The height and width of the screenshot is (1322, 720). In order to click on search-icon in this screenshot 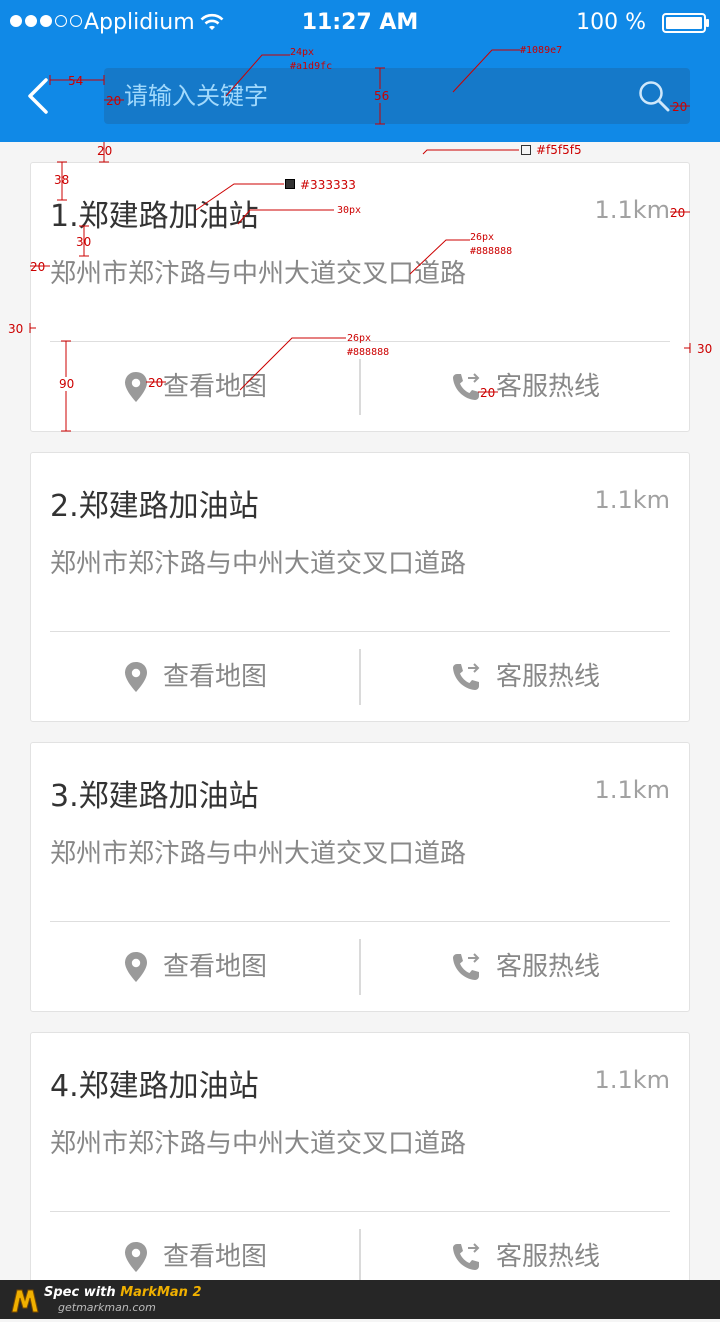, I will do `click(654, 96)`.